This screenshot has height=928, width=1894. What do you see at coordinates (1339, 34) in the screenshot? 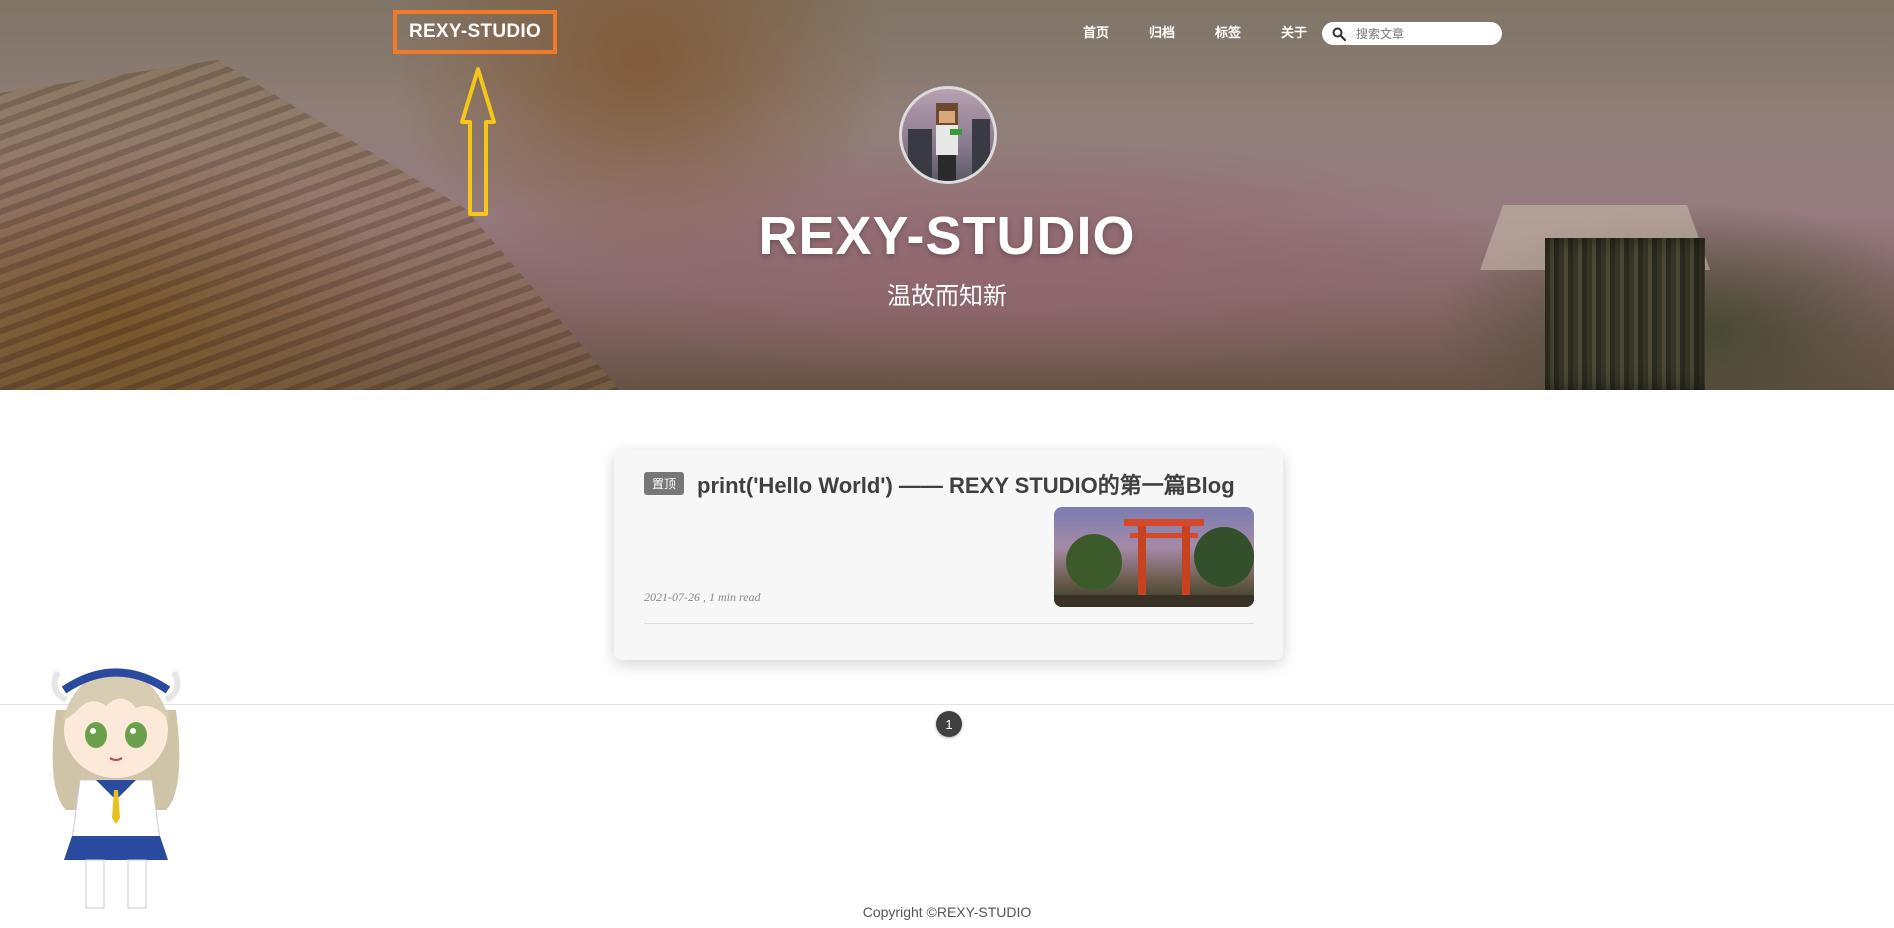
I see `search-icon` at bounding box center [1339, 34].